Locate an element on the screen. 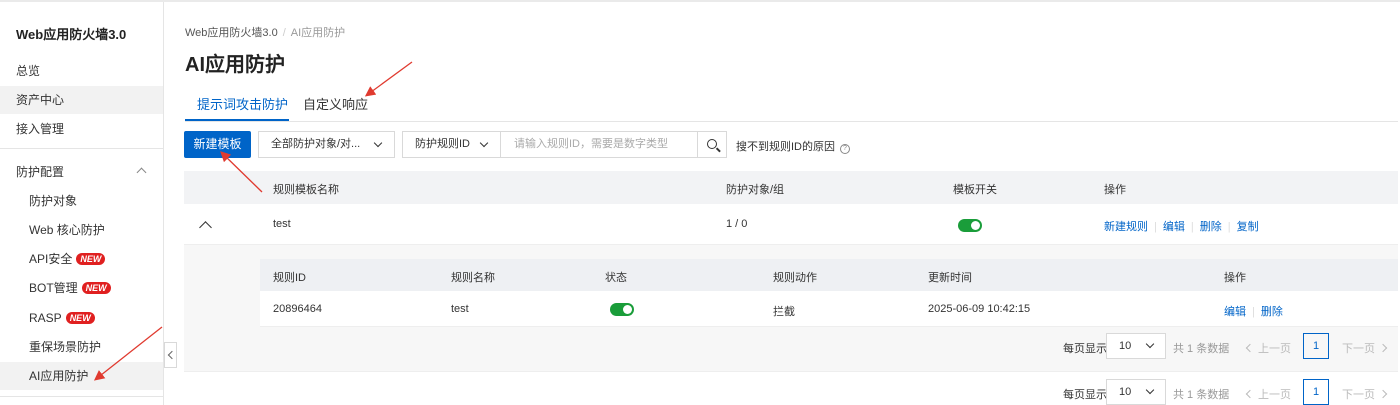 The height and width of the screenshot is (405, 1400). sidebar-item-label: Web 核心防护 is located at coordinates (67, 230).